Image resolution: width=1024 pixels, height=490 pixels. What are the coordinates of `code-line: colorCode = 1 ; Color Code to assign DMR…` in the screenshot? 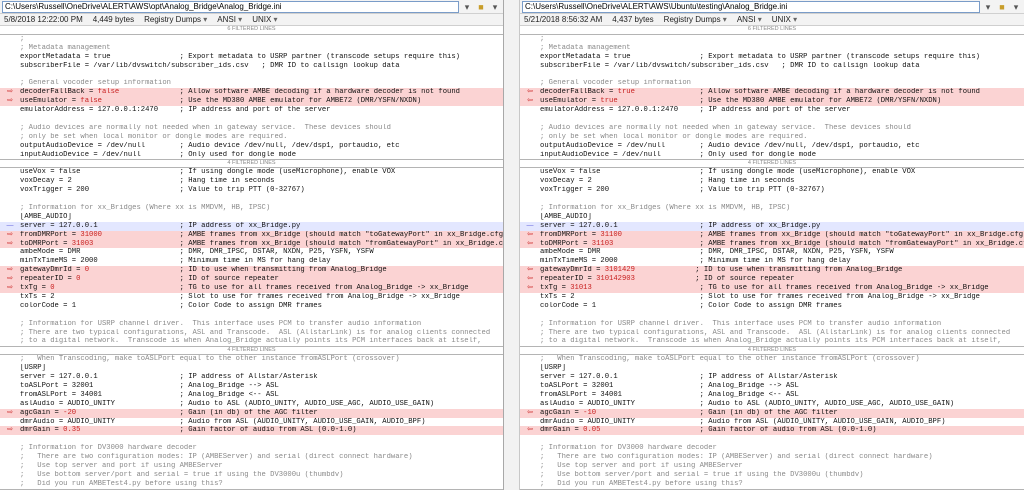 It's located at (251, 306).